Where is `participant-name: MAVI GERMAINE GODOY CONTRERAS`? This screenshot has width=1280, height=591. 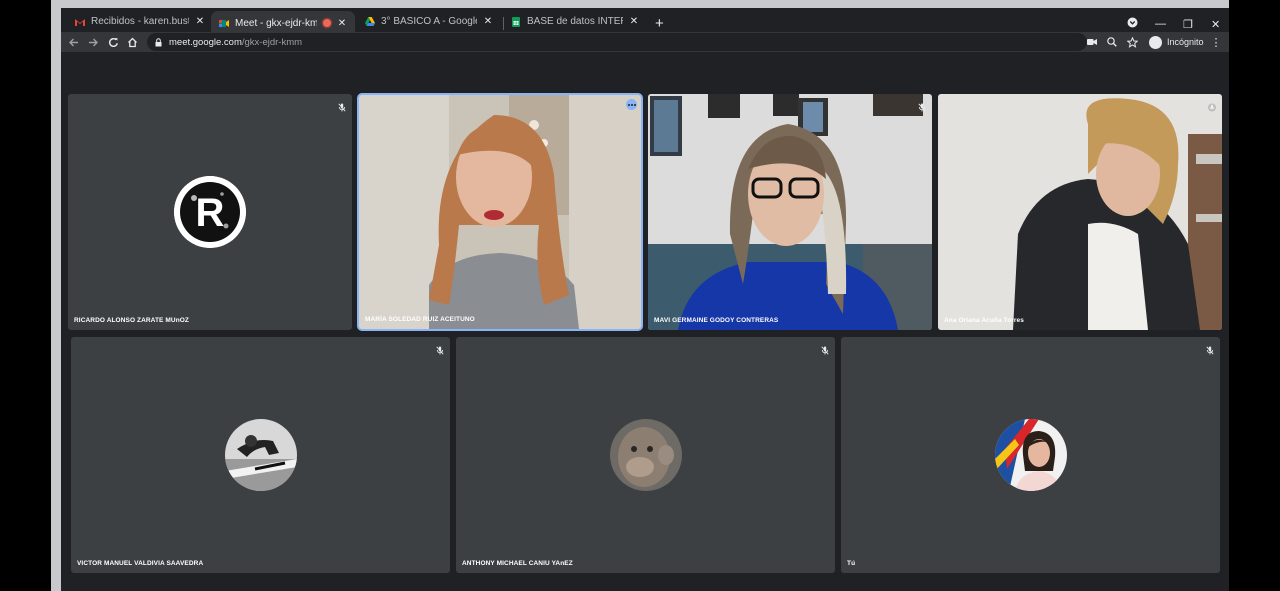
participant-name: MAVI GERMAINE GODOY CONTRERAS is located at coordinates (716, 320).